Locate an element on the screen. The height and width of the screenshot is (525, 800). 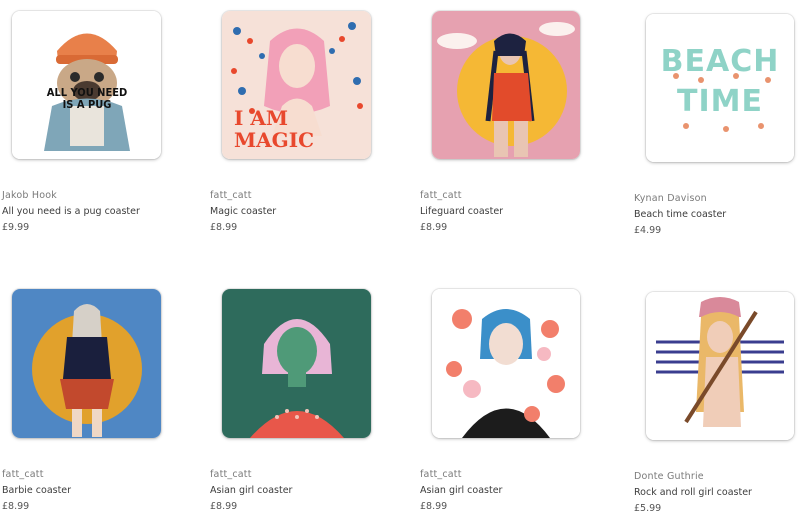
product-title: Beach time coaster is located at coordinates (680, 214).